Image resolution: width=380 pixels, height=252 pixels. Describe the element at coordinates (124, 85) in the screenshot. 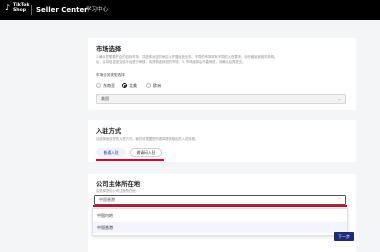

I see `radio-selected-icon` at that location.